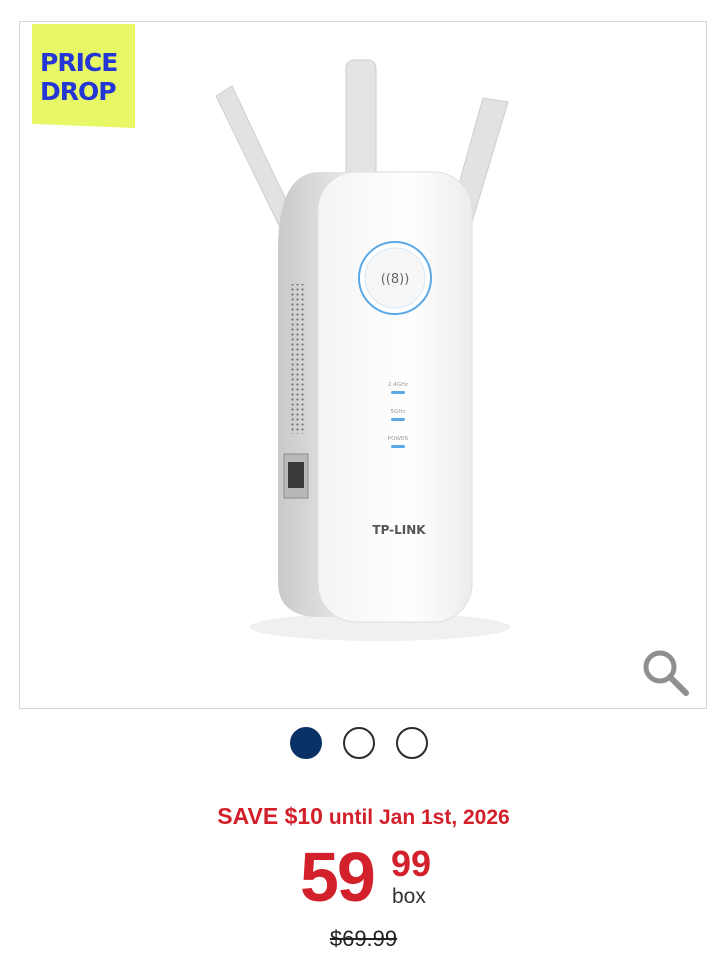 This screenshot has width=727, height=960. I want to click on led-label-power: POWER, so click(398, 439).